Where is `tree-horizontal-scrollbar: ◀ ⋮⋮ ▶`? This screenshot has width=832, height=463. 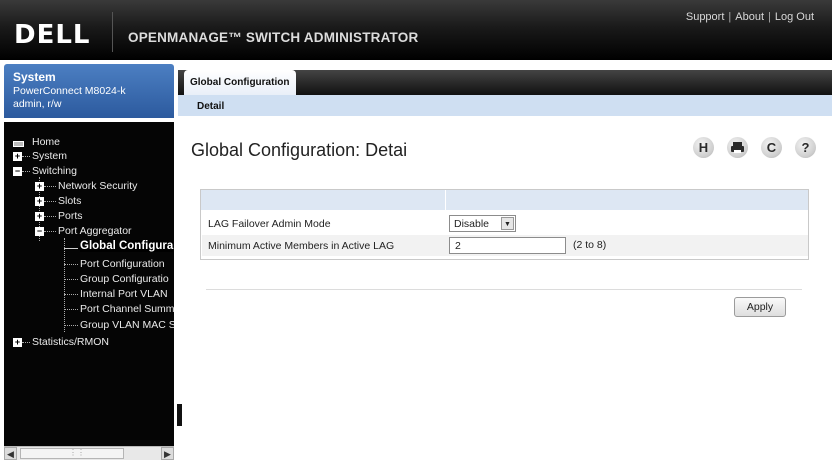
tree-horizontal-scrollbar: ◀ ⋮⋮ ▶ is located at coordinates (89, 453).